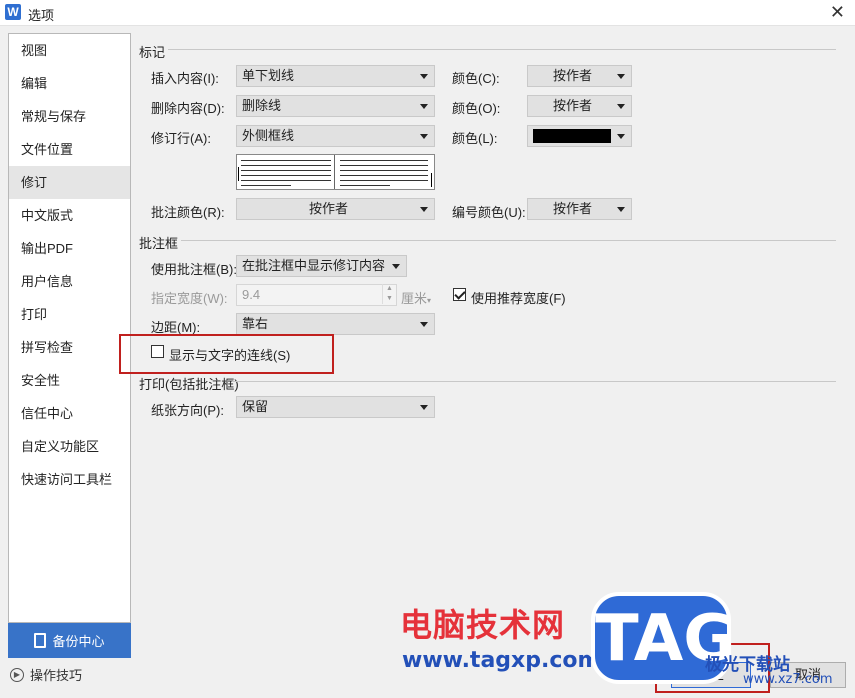 This screenshot has height=698, width=855. What do you see at coordinates (427, 13) in the screenshot?
I see `title-bar: W 选项 ✕` at bounding box center [427, 13].